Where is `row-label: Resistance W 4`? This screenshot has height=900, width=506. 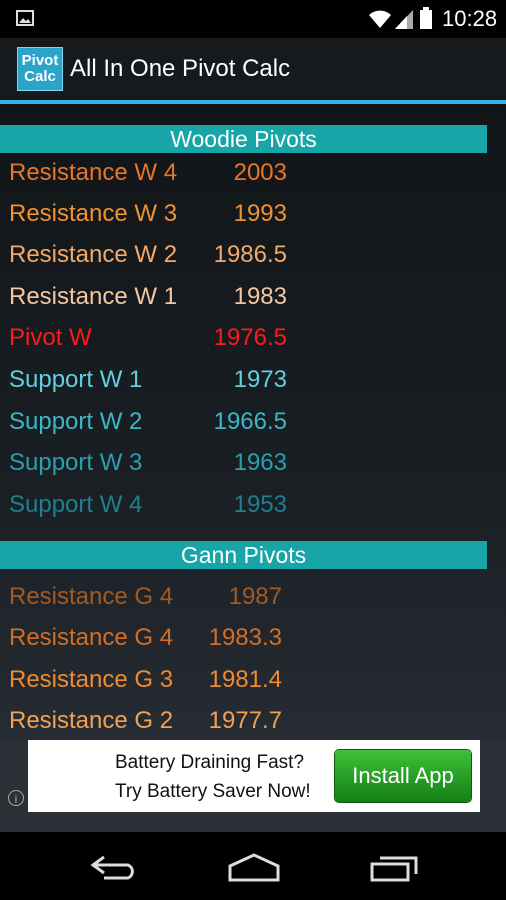 row-label: Resistance W 4 is located at coordinates (93, 172).